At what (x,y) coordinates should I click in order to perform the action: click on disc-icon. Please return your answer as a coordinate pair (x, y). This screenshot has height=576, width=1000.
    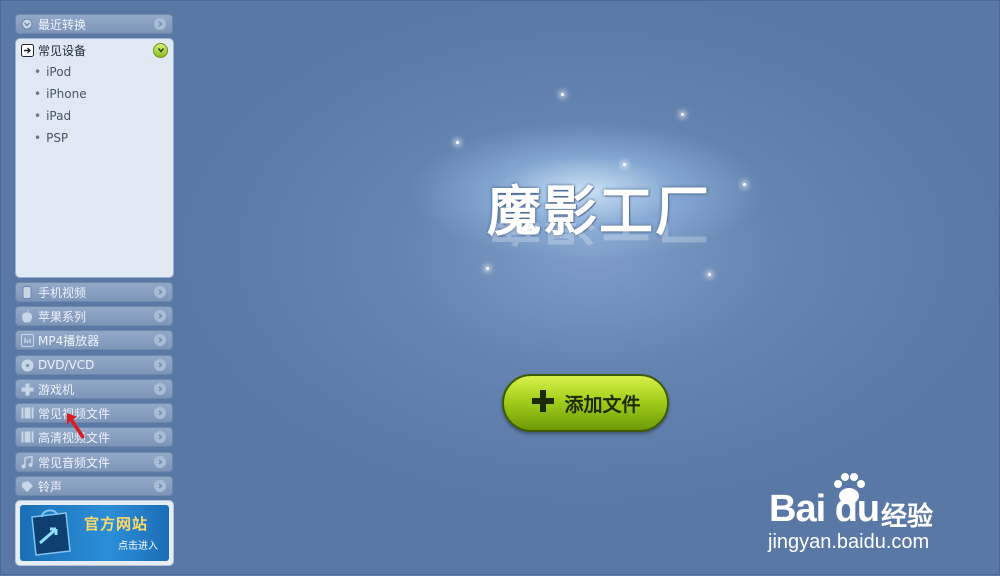
    Looking at the image, I should click on (27, 365).